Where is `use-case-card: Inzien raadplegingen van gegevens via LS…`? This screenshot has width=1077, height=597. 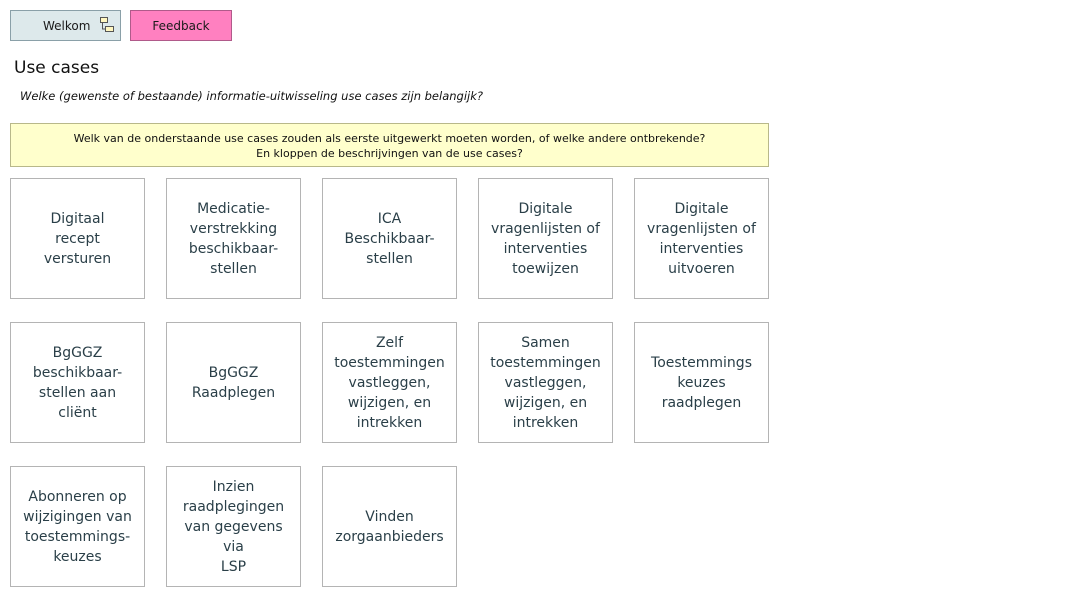
use-case-card: Inzien raadplegingen van gegevens via LS… is located at coordinates (233, 526).